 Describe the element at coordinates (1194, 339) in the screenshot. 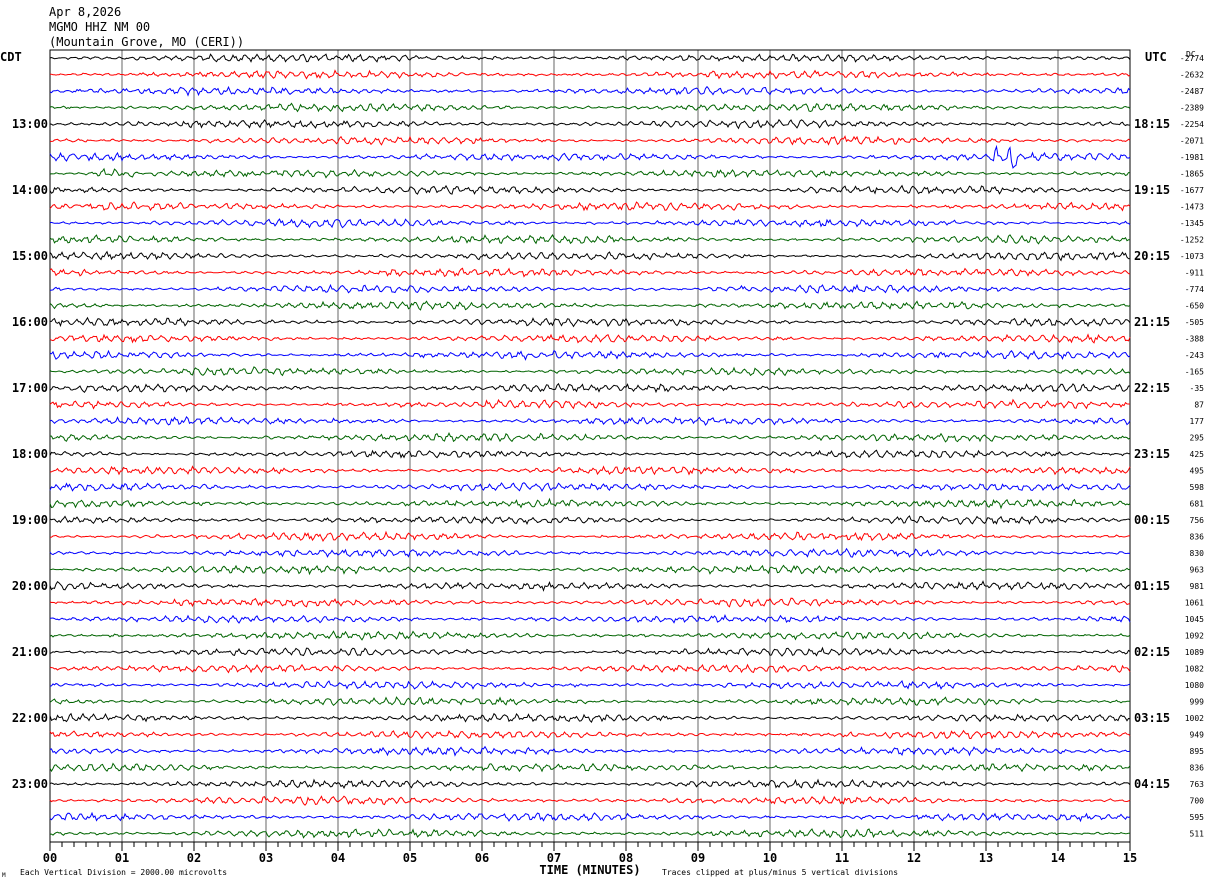

I see `dc-offset-label: -388` at that location.